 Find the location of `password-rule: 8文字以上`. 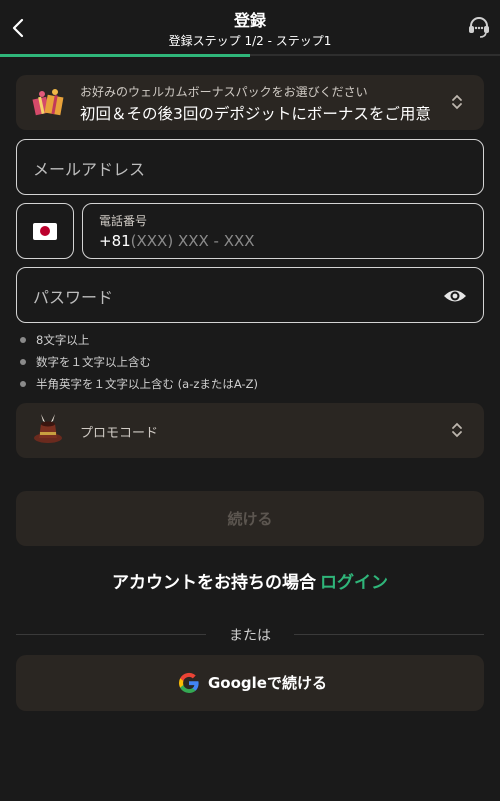

password-rule: 8文字以上 is located at coordinates (139, 342).